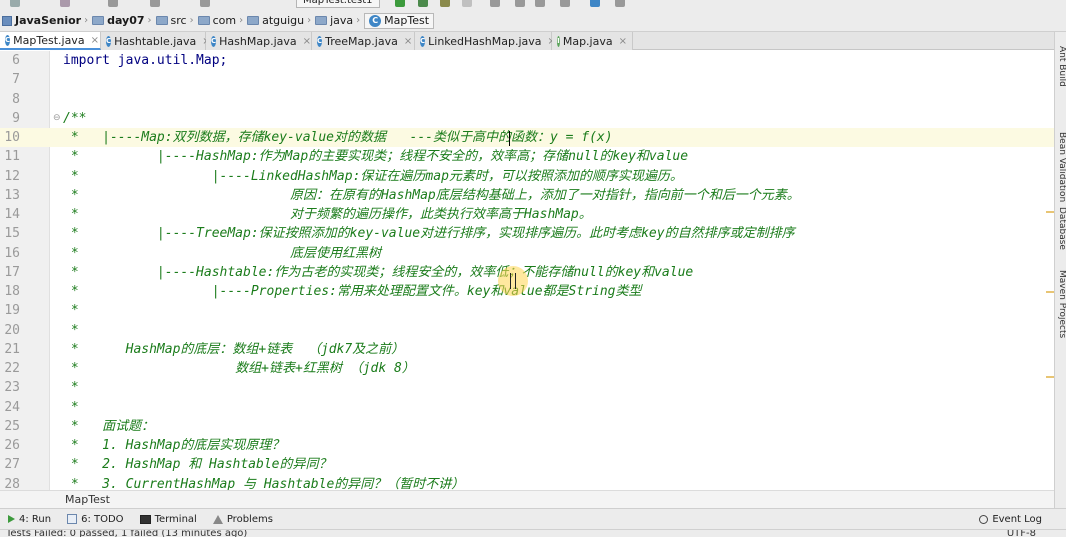 The width and height of the screenshot is (1066, 537). What do you see at coordinates (12, 311) in the screenshot?
I see `line-number: 19` at bounding box center [12, 311].